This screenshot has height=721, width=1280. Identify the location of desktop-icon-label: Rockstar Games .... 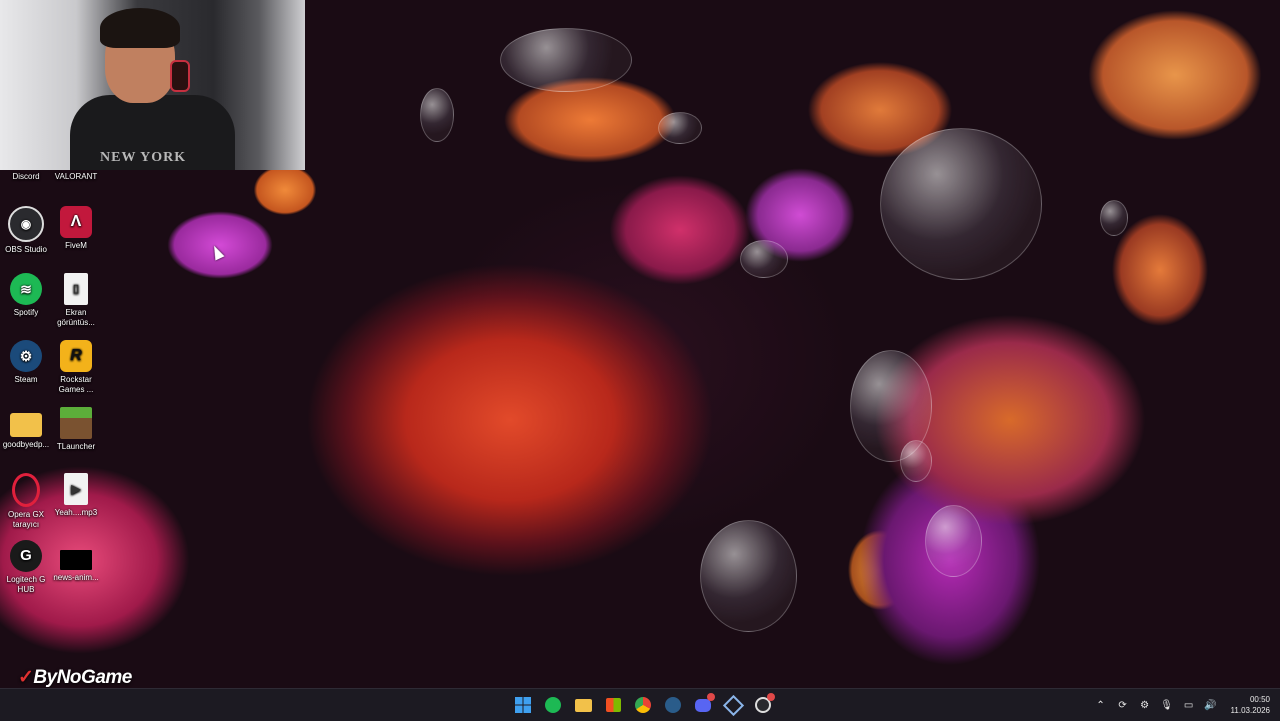
(76, 384).